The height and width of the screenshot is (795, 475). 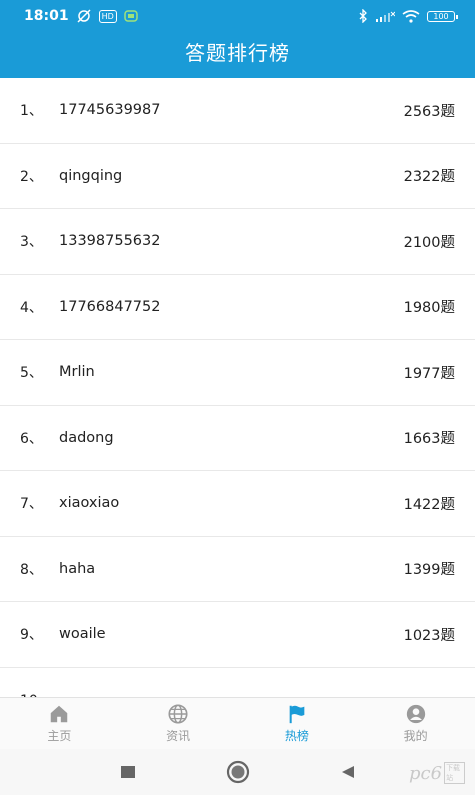 What do you see at coordinates (297, 714) in the screenshot?
I see `flag-icon` at bounding box center [297, 714].